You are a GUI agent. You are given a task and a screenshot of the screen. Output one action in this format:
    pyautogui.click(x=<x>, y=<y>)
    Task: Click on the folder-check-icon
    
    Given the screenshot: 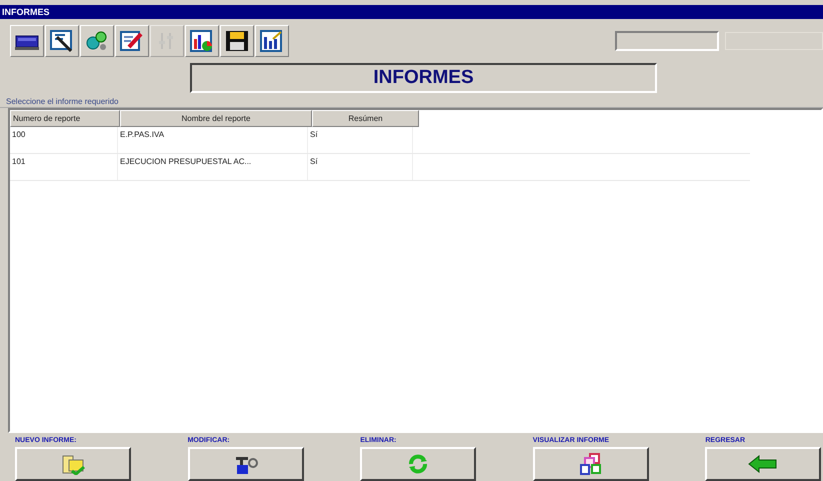 What is the action you would take?
    pyautogui.click(x=73, y=464)
    